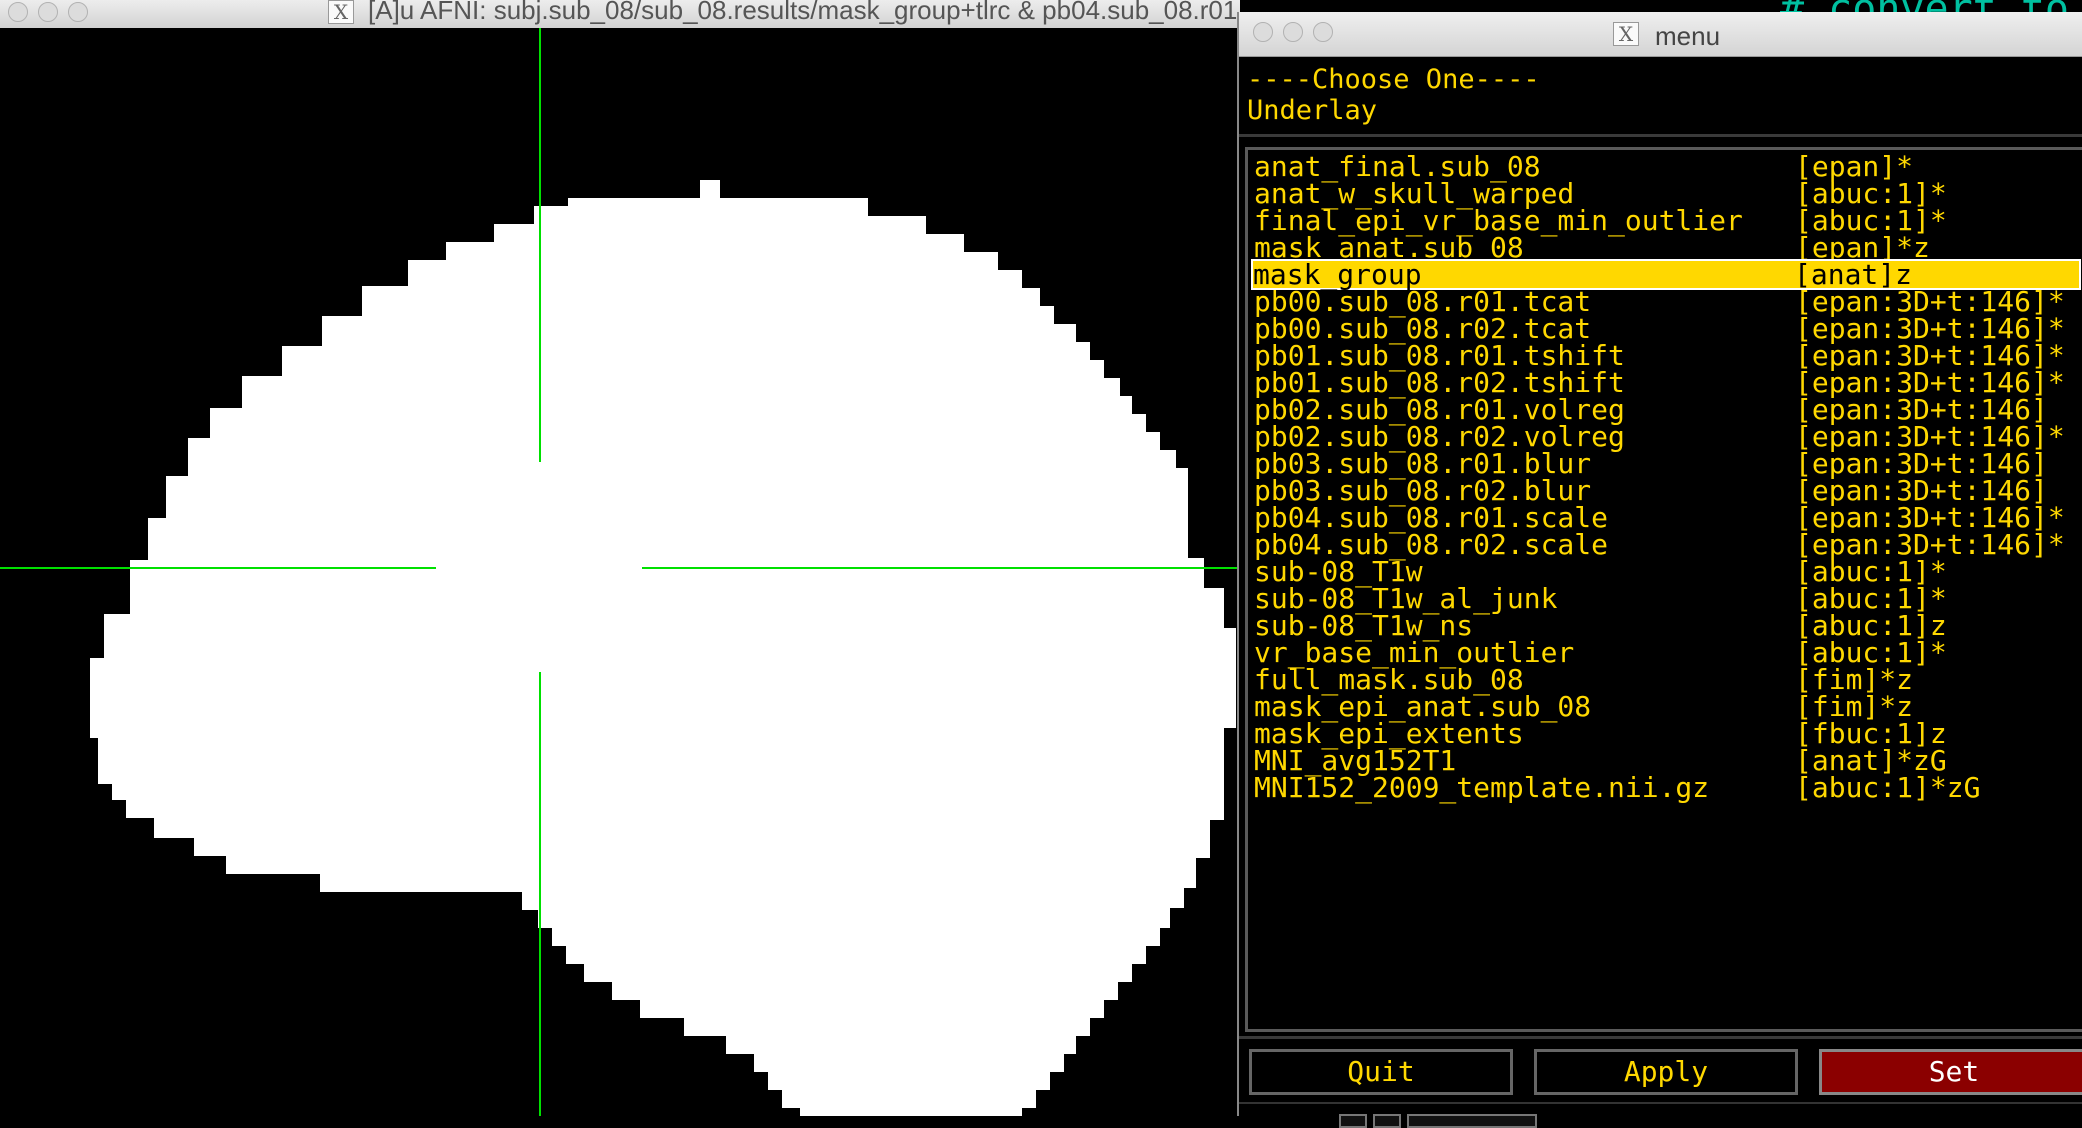 The width and height of the screenshot is (2082, 1128). I want to click on list-item: pb02.sub_08.r02.volreg [epan:3D+t:146]*, so click(1667, 436).